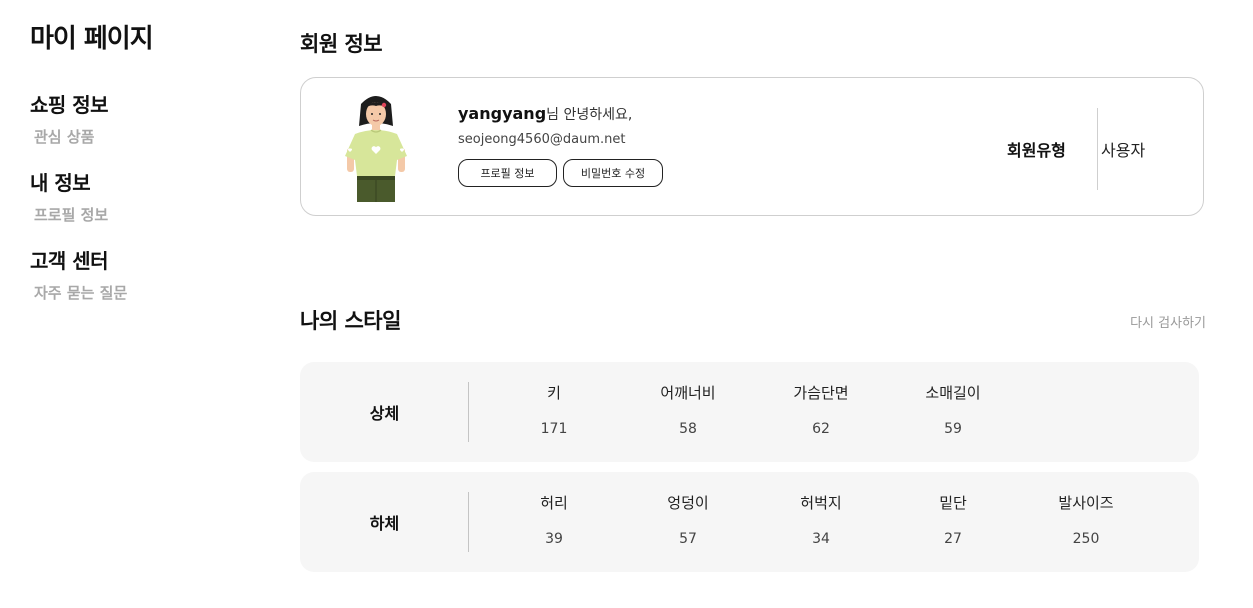  I want to click on greeting: yangyang님 안녕하세요,, so click(560, 114).